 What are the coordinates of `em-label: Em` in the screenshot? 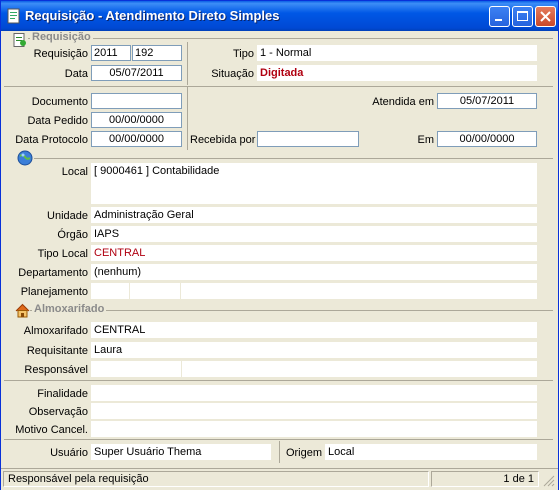 It's located at (426, 140).